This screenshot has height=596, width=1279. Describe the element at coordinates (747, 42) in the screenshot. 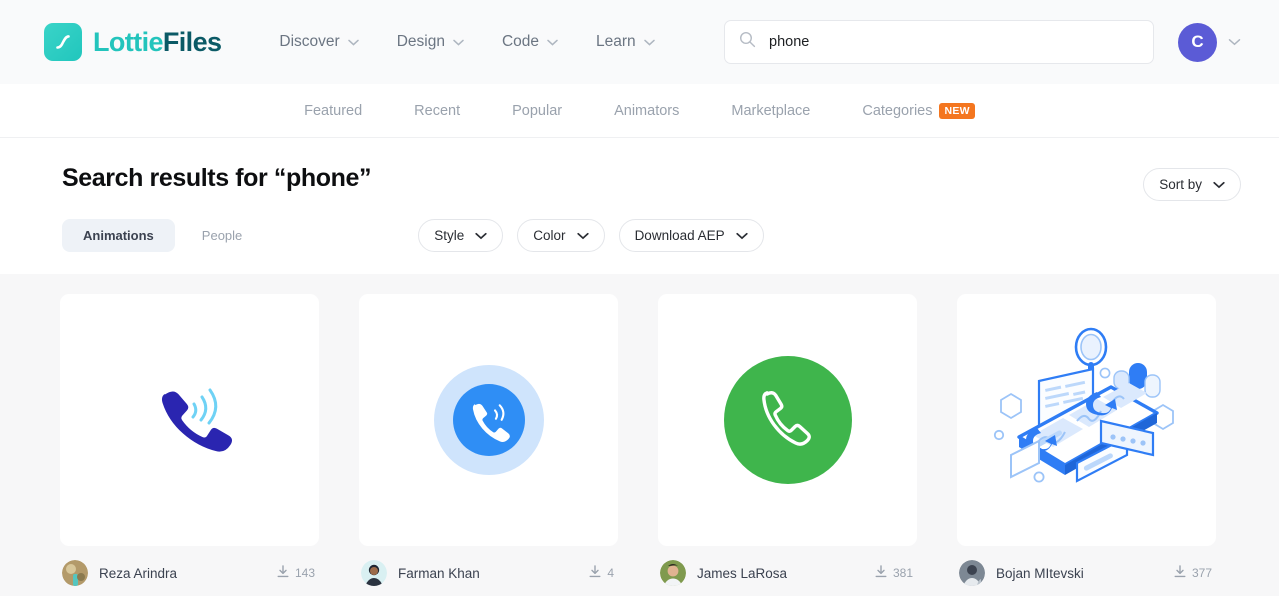

I see `search-icon` at that location.